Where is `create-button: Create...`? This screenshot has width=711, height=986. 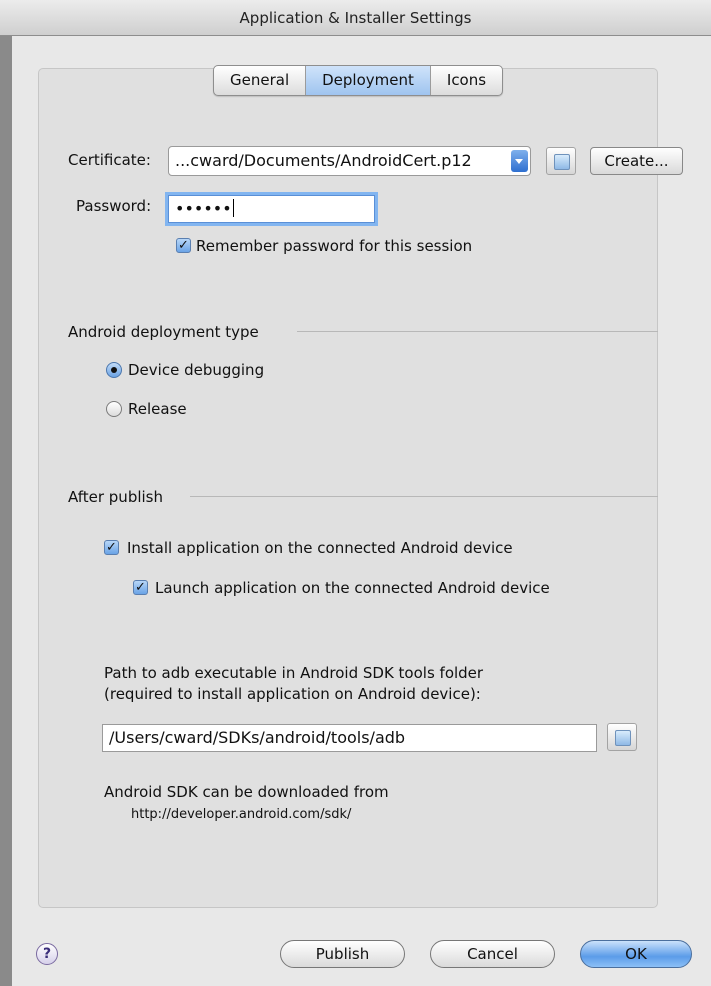
create-button: Create... is located at coordinates (636, 161).